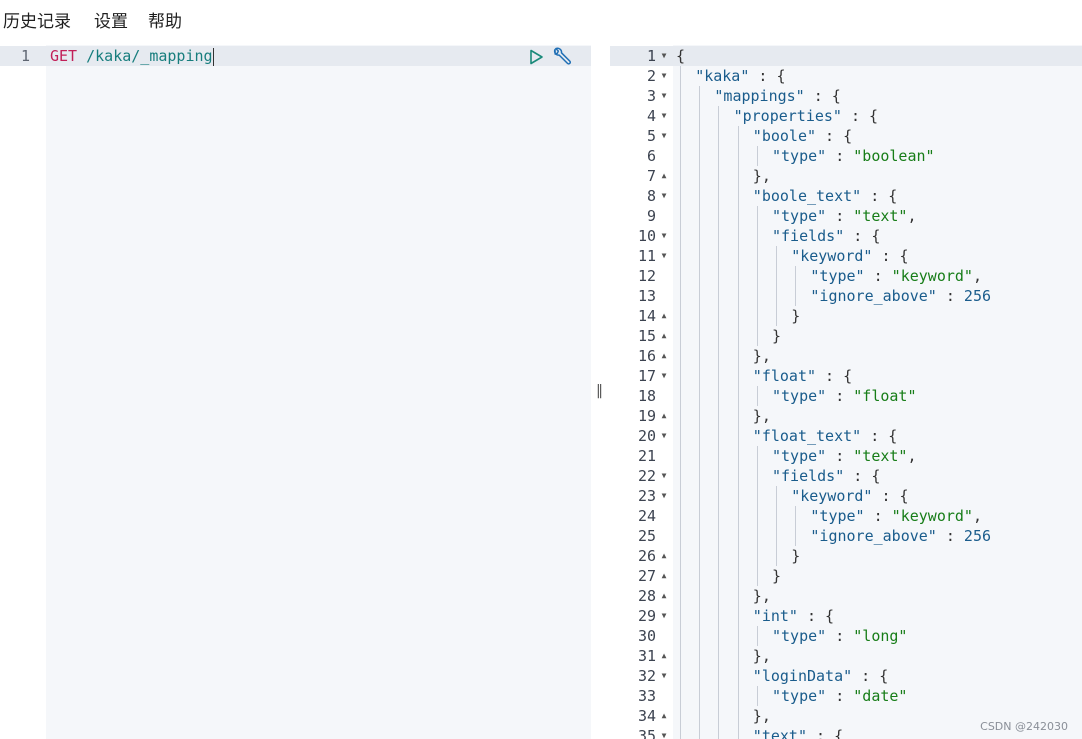 This screenshot has width=1082, height=739. I want to click on json-string: "date", so click(880, 696).